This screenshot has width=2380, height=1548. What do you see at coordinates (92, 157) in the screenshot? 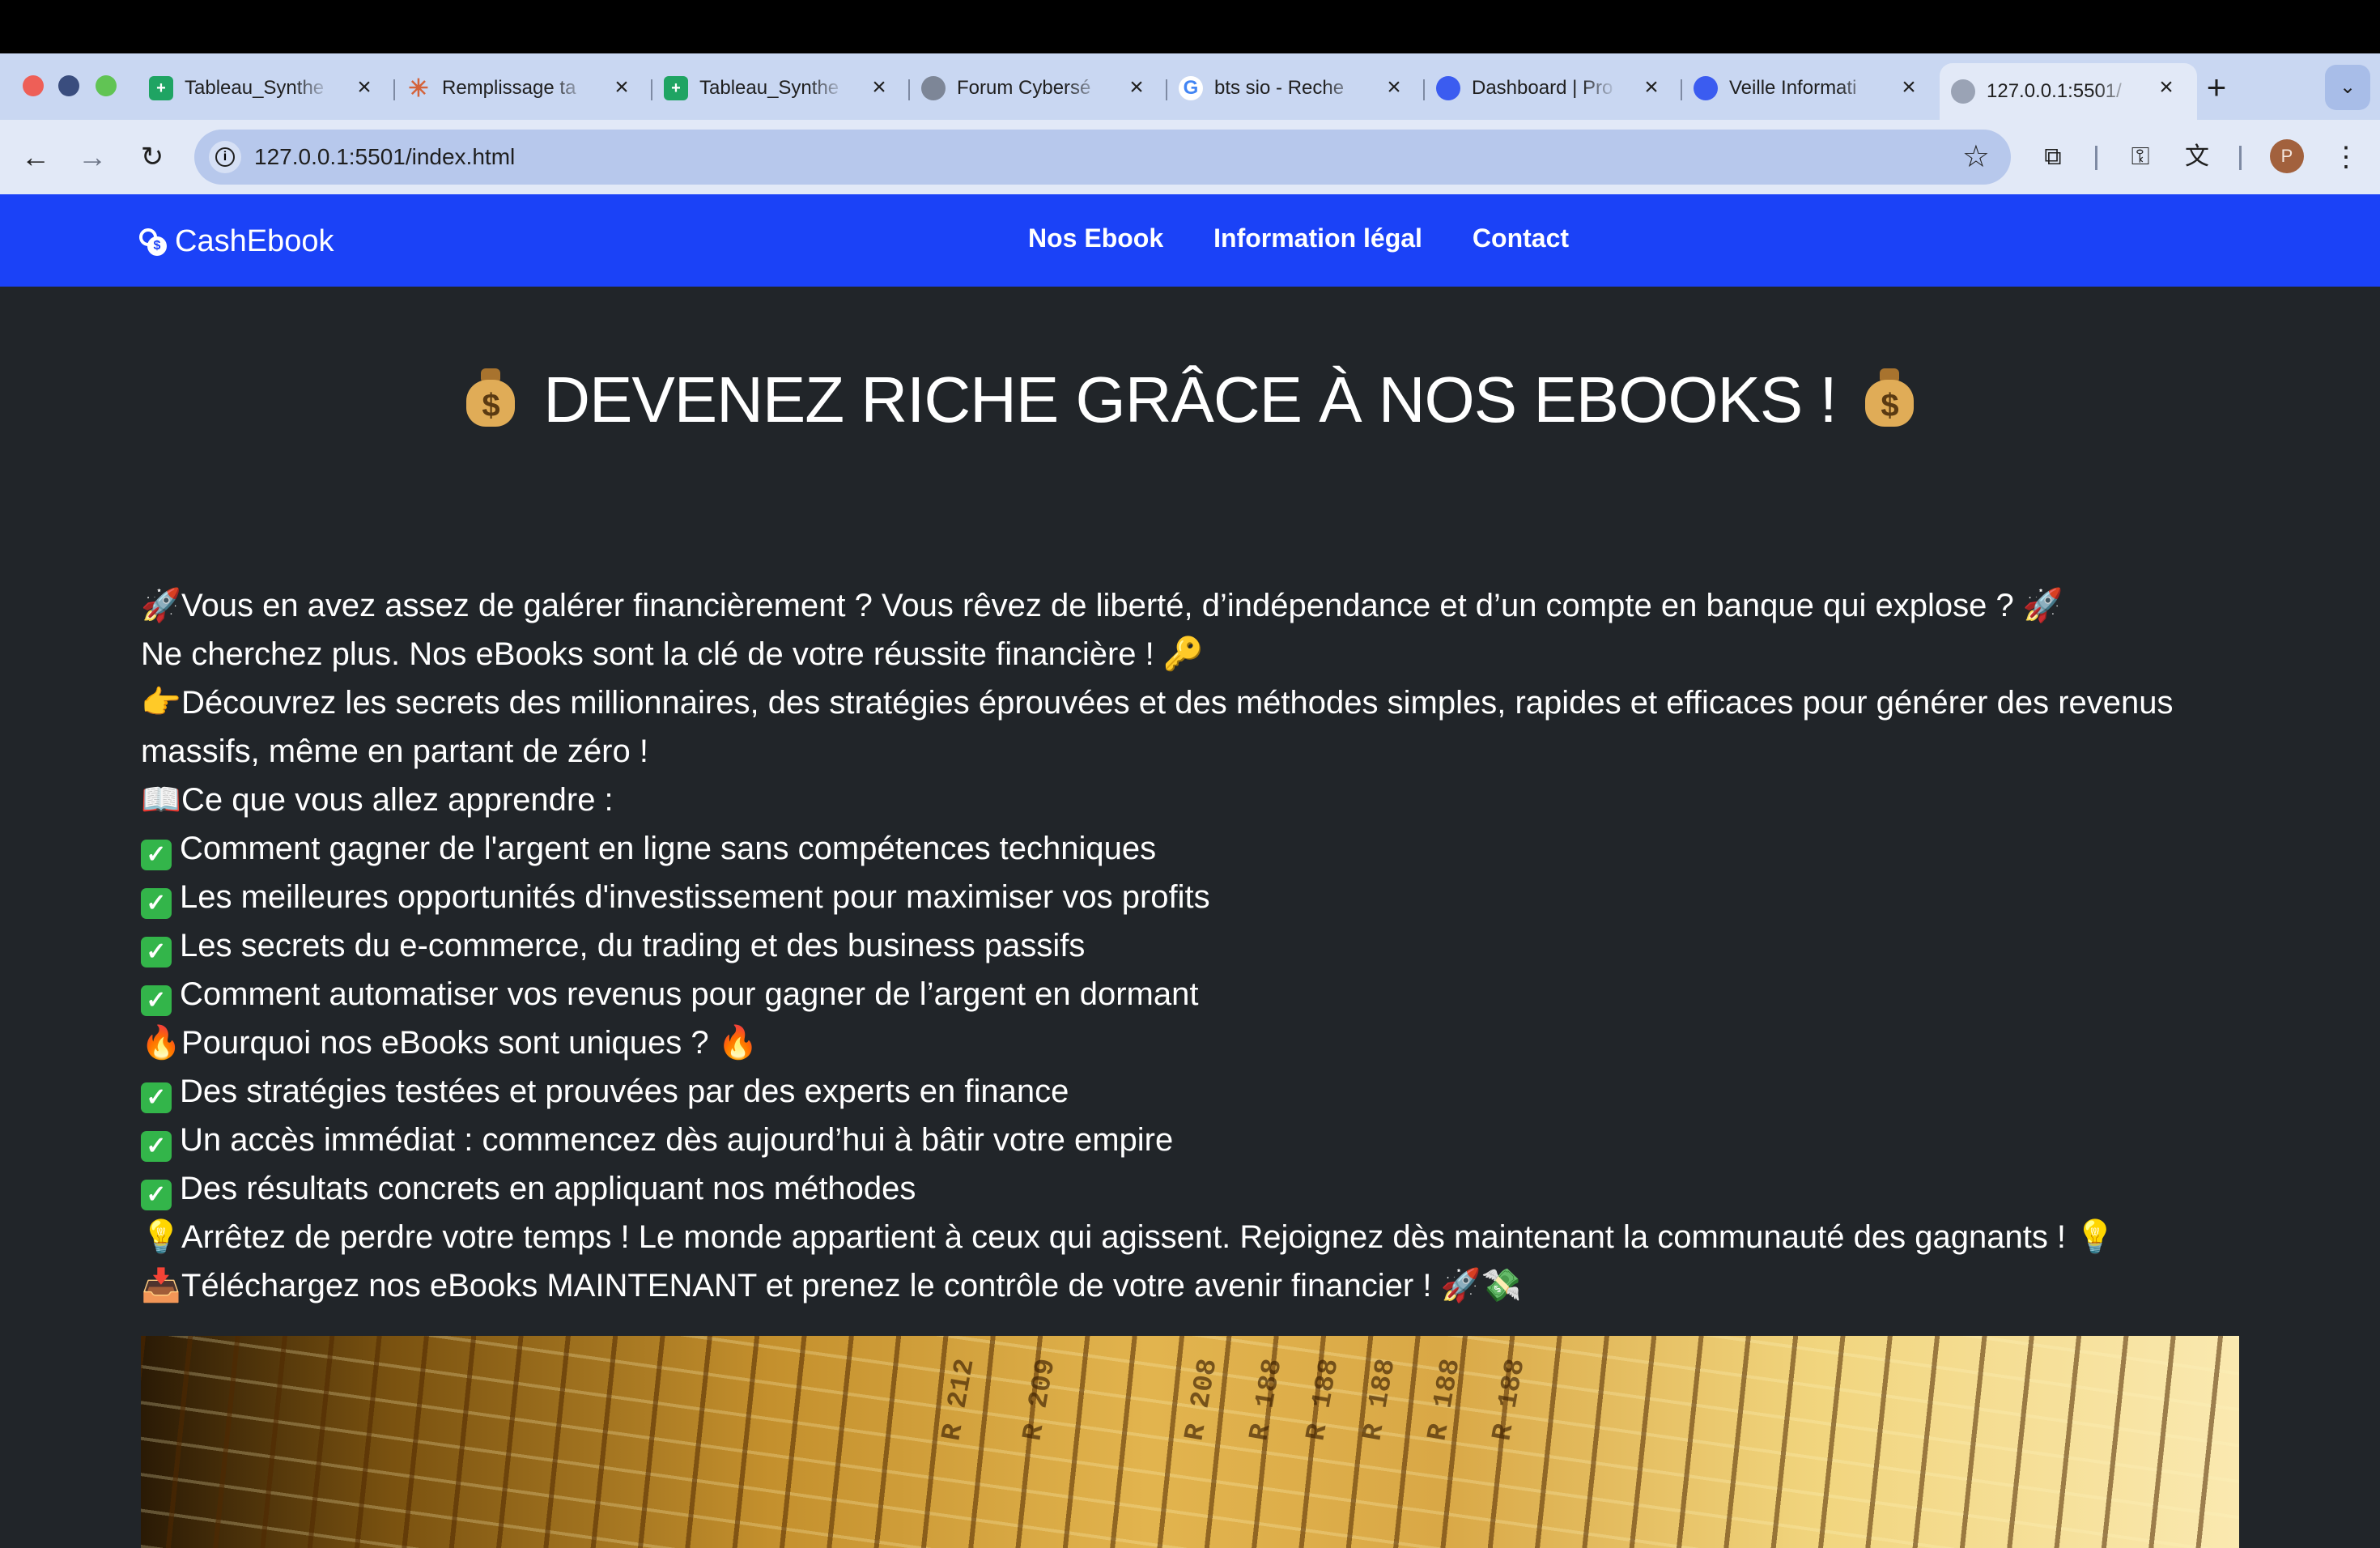
I see `forward-arrow-icon: →` at bounding box center [92, 157].